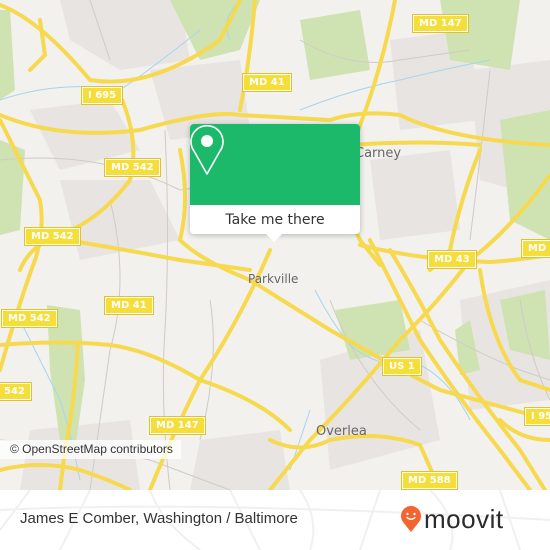 The width and height of the screenshot is (550, 550). Describe the element at coordinates (16, 391) in the screenshot. I see `road-shield: 542` at that location.